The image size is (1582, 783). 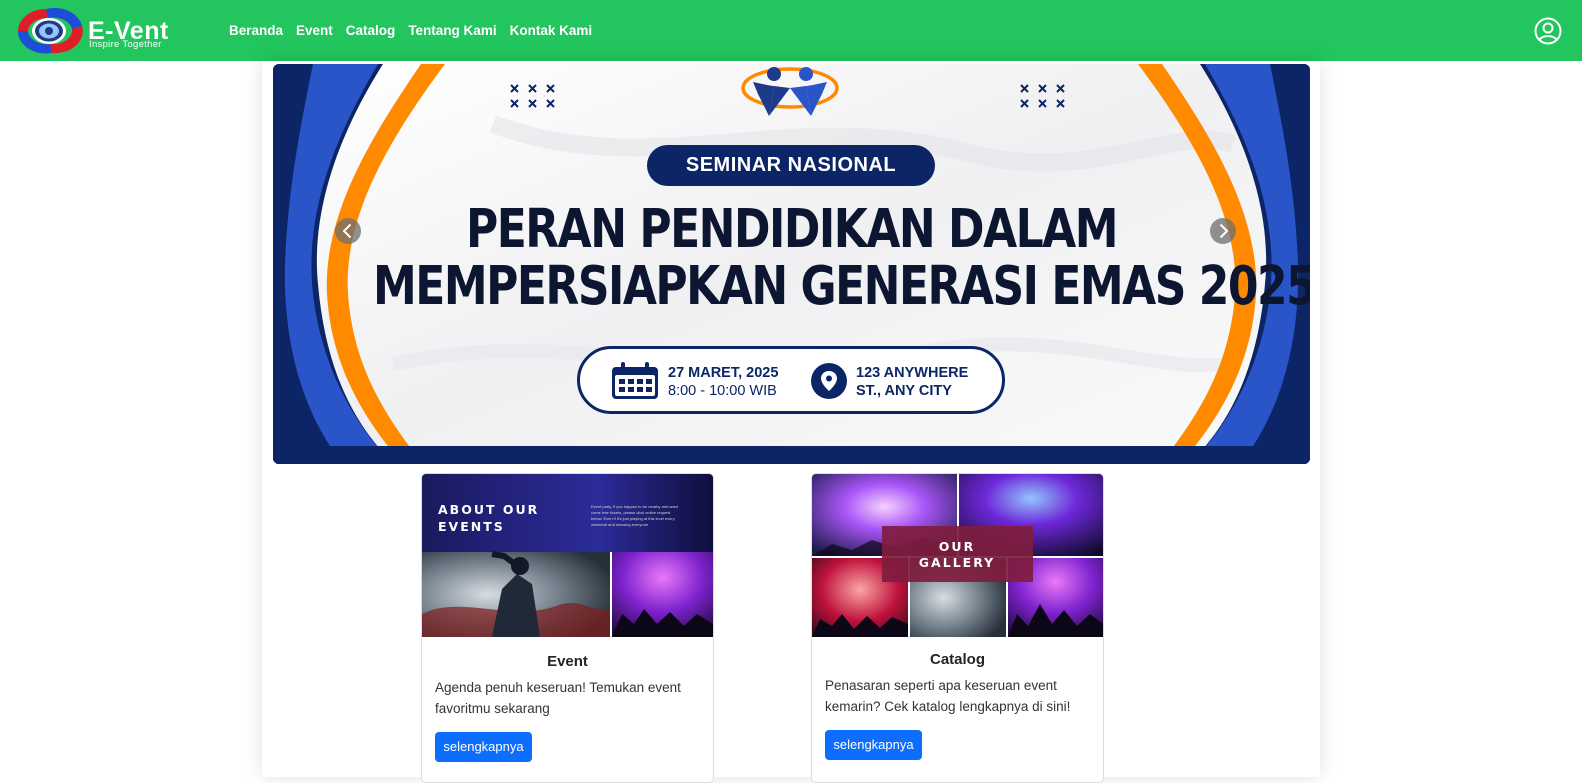 What do you see at coordinates (452, 31) in the screenshot?
I see `nav-item-tentang-kami: Tentang Kami` at bounding box center [452, 31].